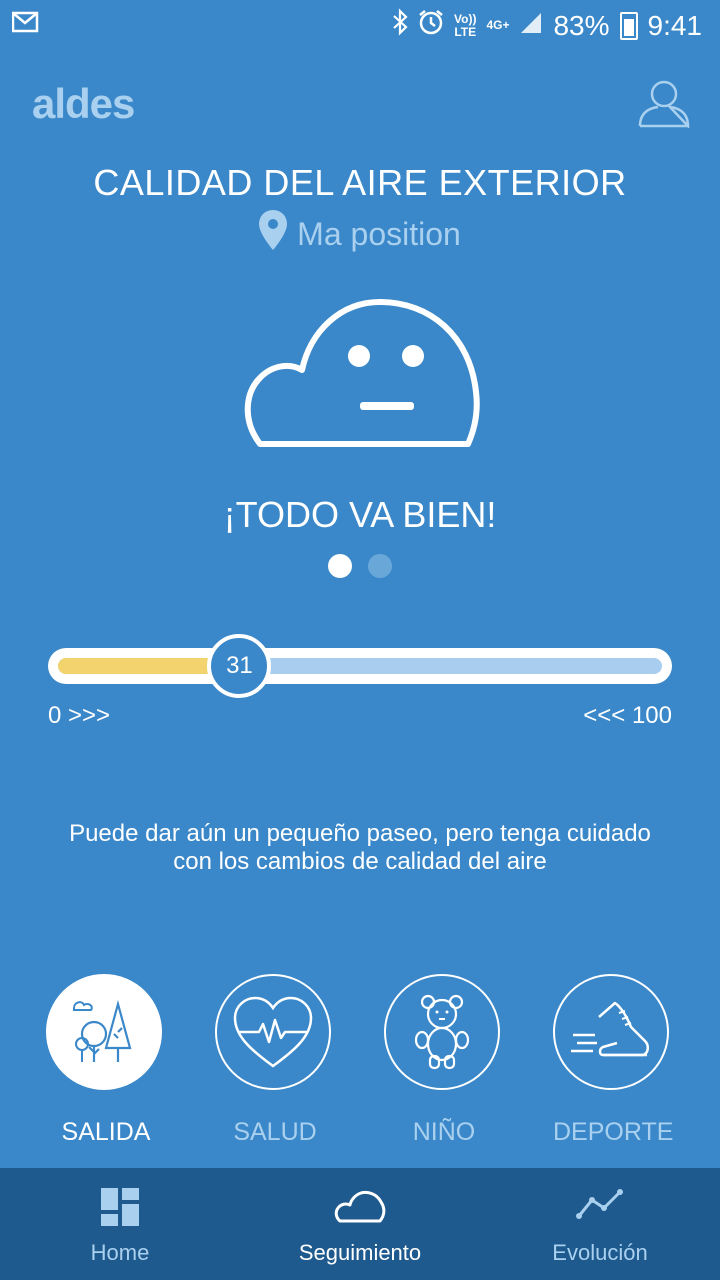 Image resolution: width=720 pixels, height=1280 pixels. Describe the element at coordinates (360, 1206) in the screenshot. I see `cloud-icon` at that location.